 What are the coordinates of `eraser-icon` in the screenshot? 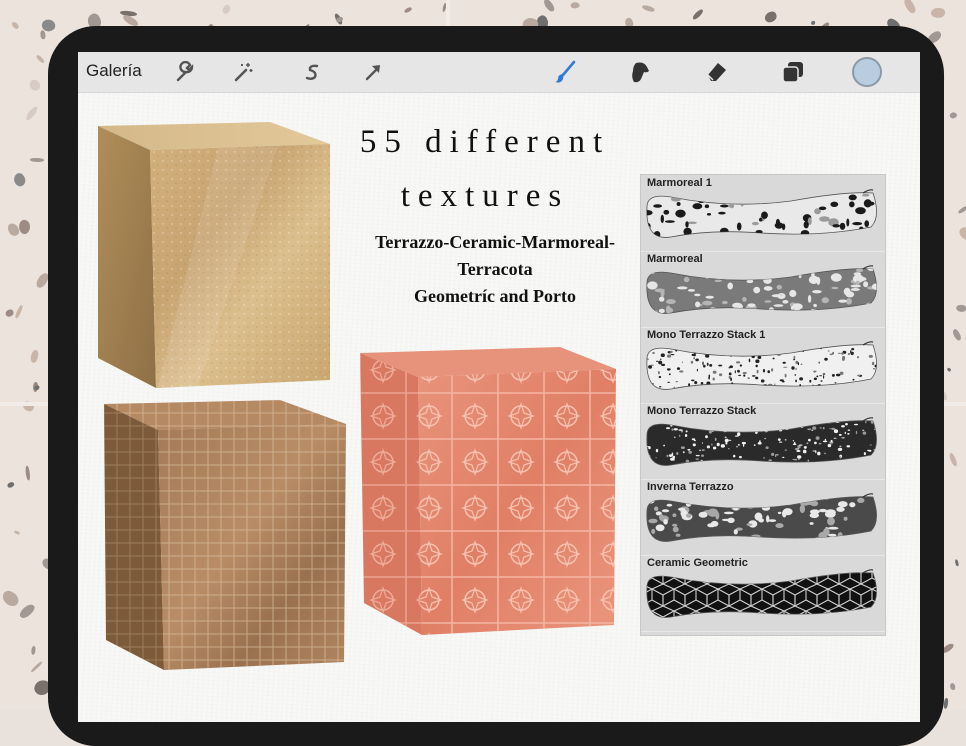 It's located at (717, 72).